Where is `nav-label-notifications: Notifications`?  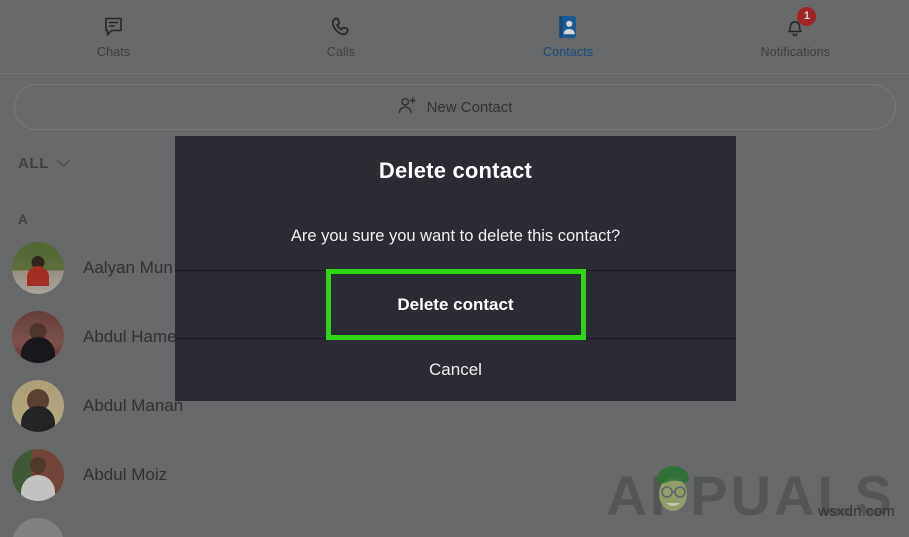 nav-label-notifications: Notifications is located at coordinates (795, 52).